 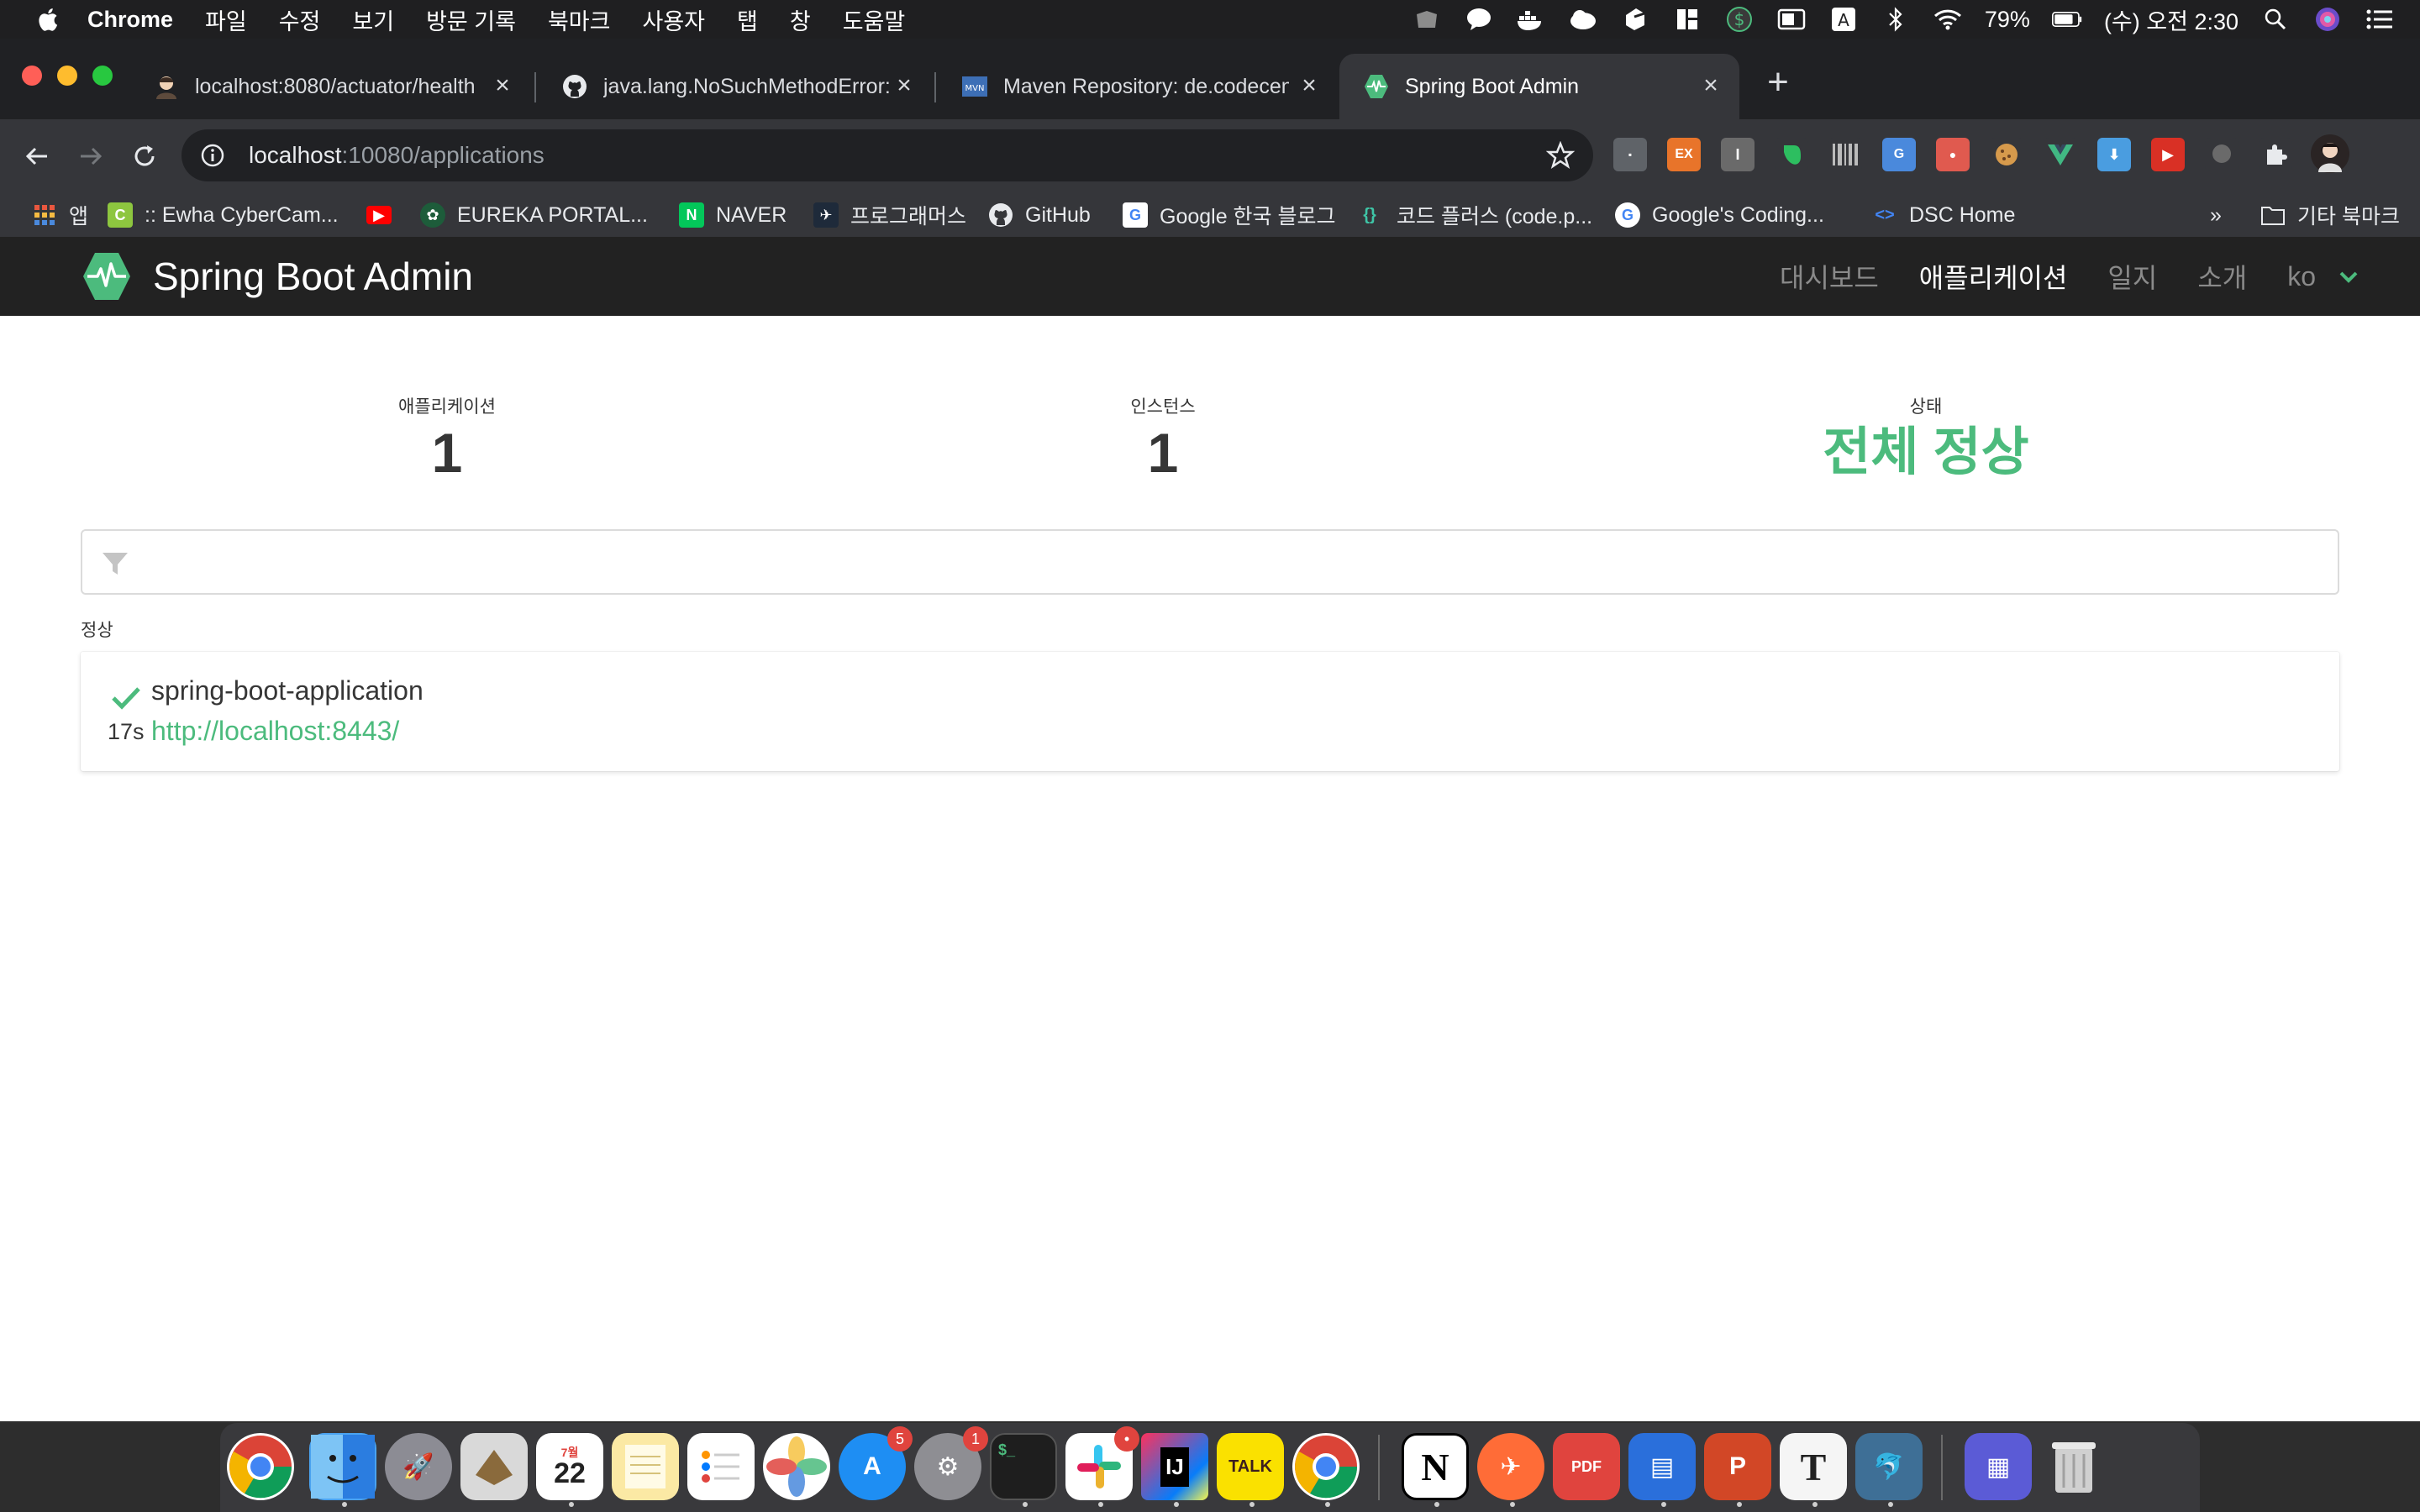 What do you see at coordinates (733, 215) in the screenshot?
I see `bookmark-naver: N NAVER` at bounding box center [733, 215].